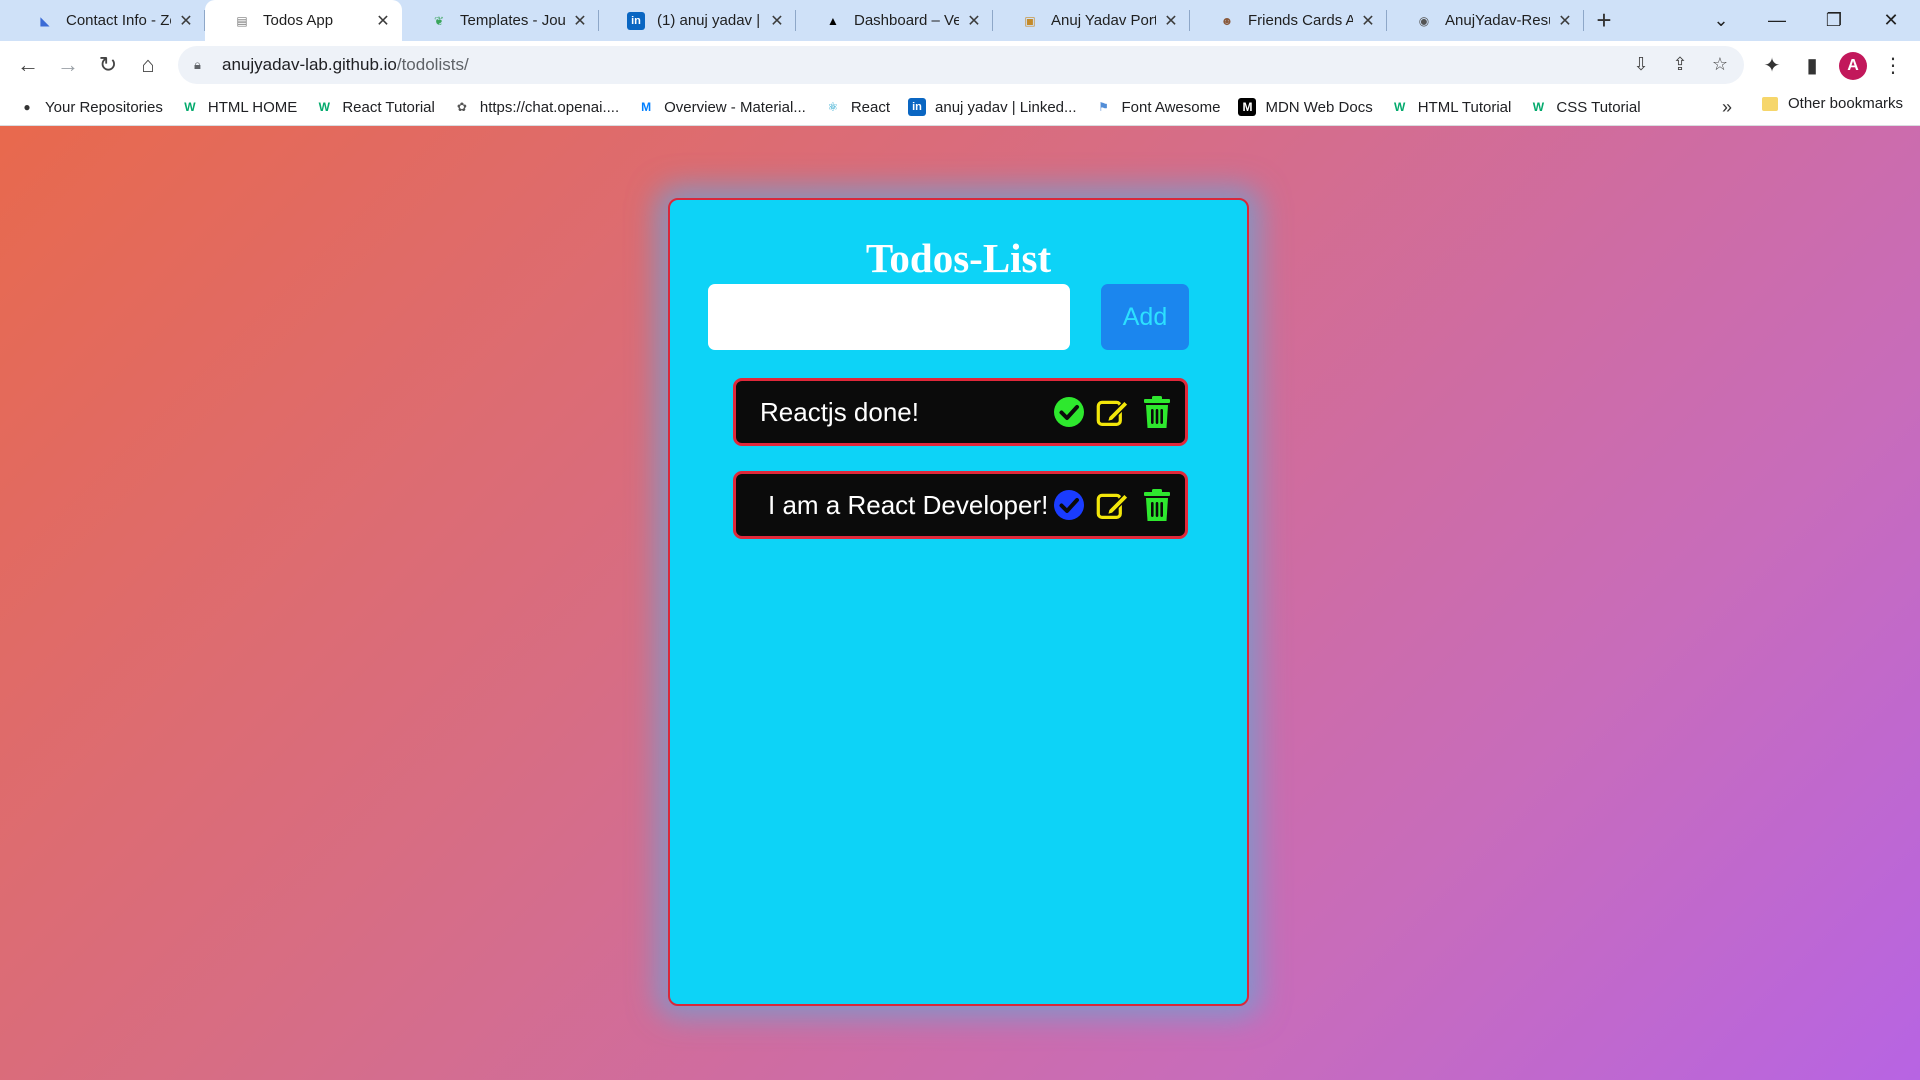 This screenshot has height=1080, width=1920. I want to click on bookmark-item: M MDN Web Docs, so click(1305, 107).